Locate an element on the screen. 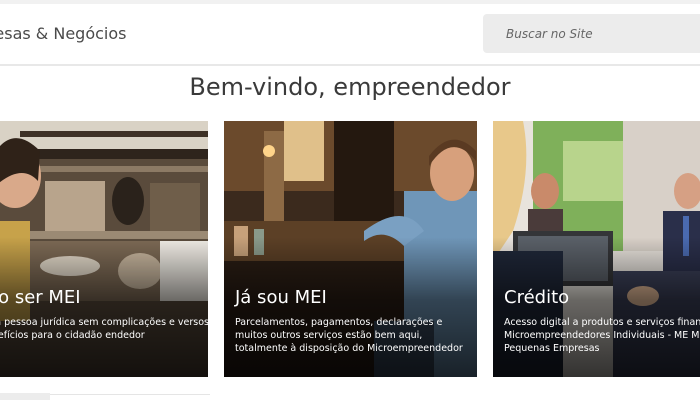  card-title: ero ser MEI is located at coordinates (40, 297).